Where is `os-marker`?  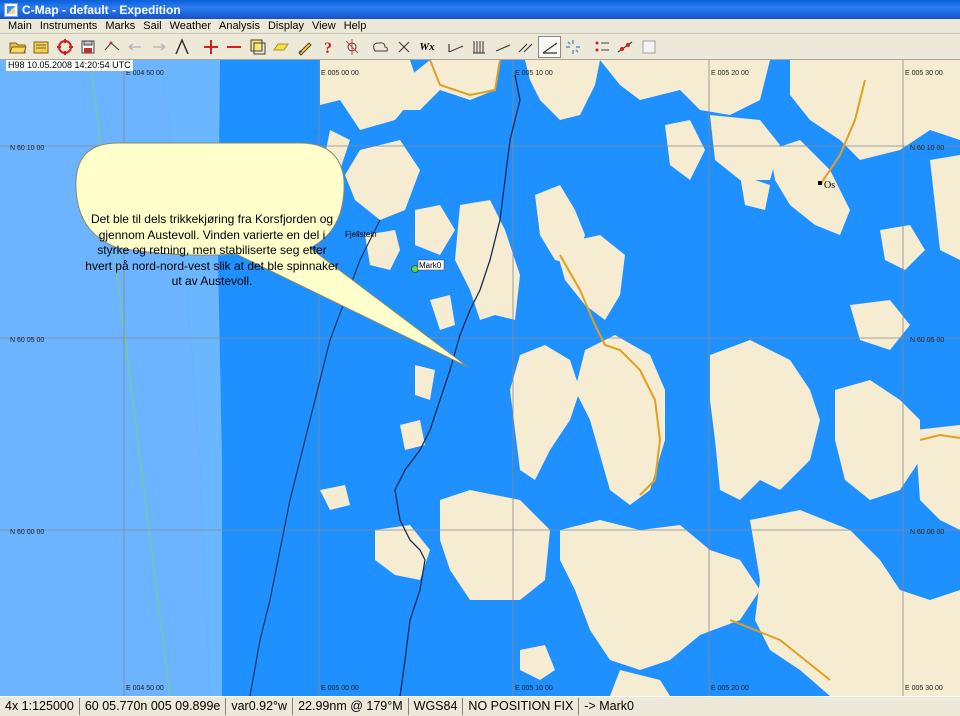 os-marker is located at coordinates (820, 183).